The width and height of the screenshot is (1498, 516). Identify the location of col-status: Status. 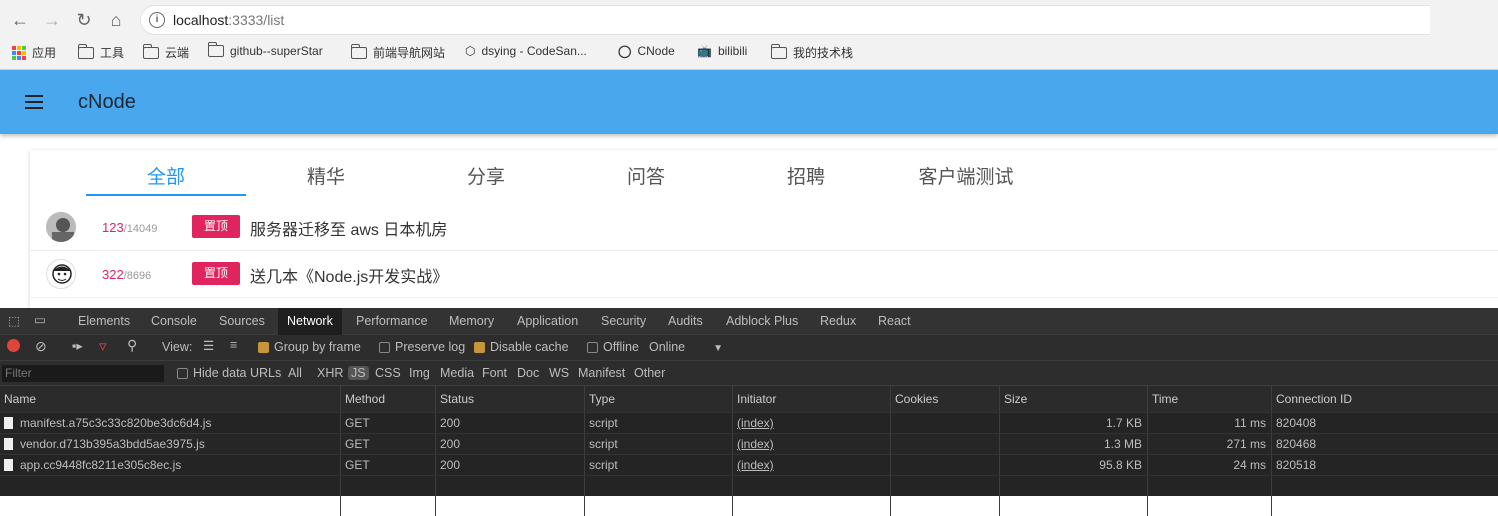
(509, 399).